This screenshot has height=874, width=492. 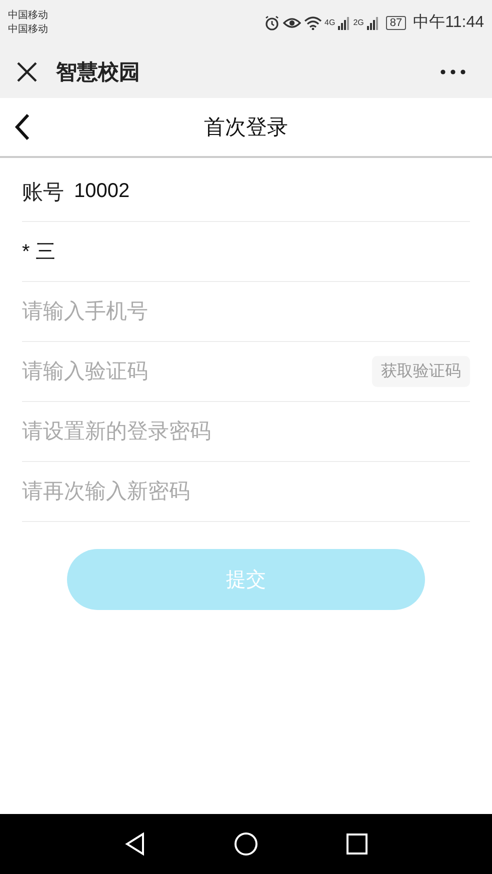 What do you see at coordinates (27, 71) in the screenshot?
I see `close-button` at bounding box center [27, 71].